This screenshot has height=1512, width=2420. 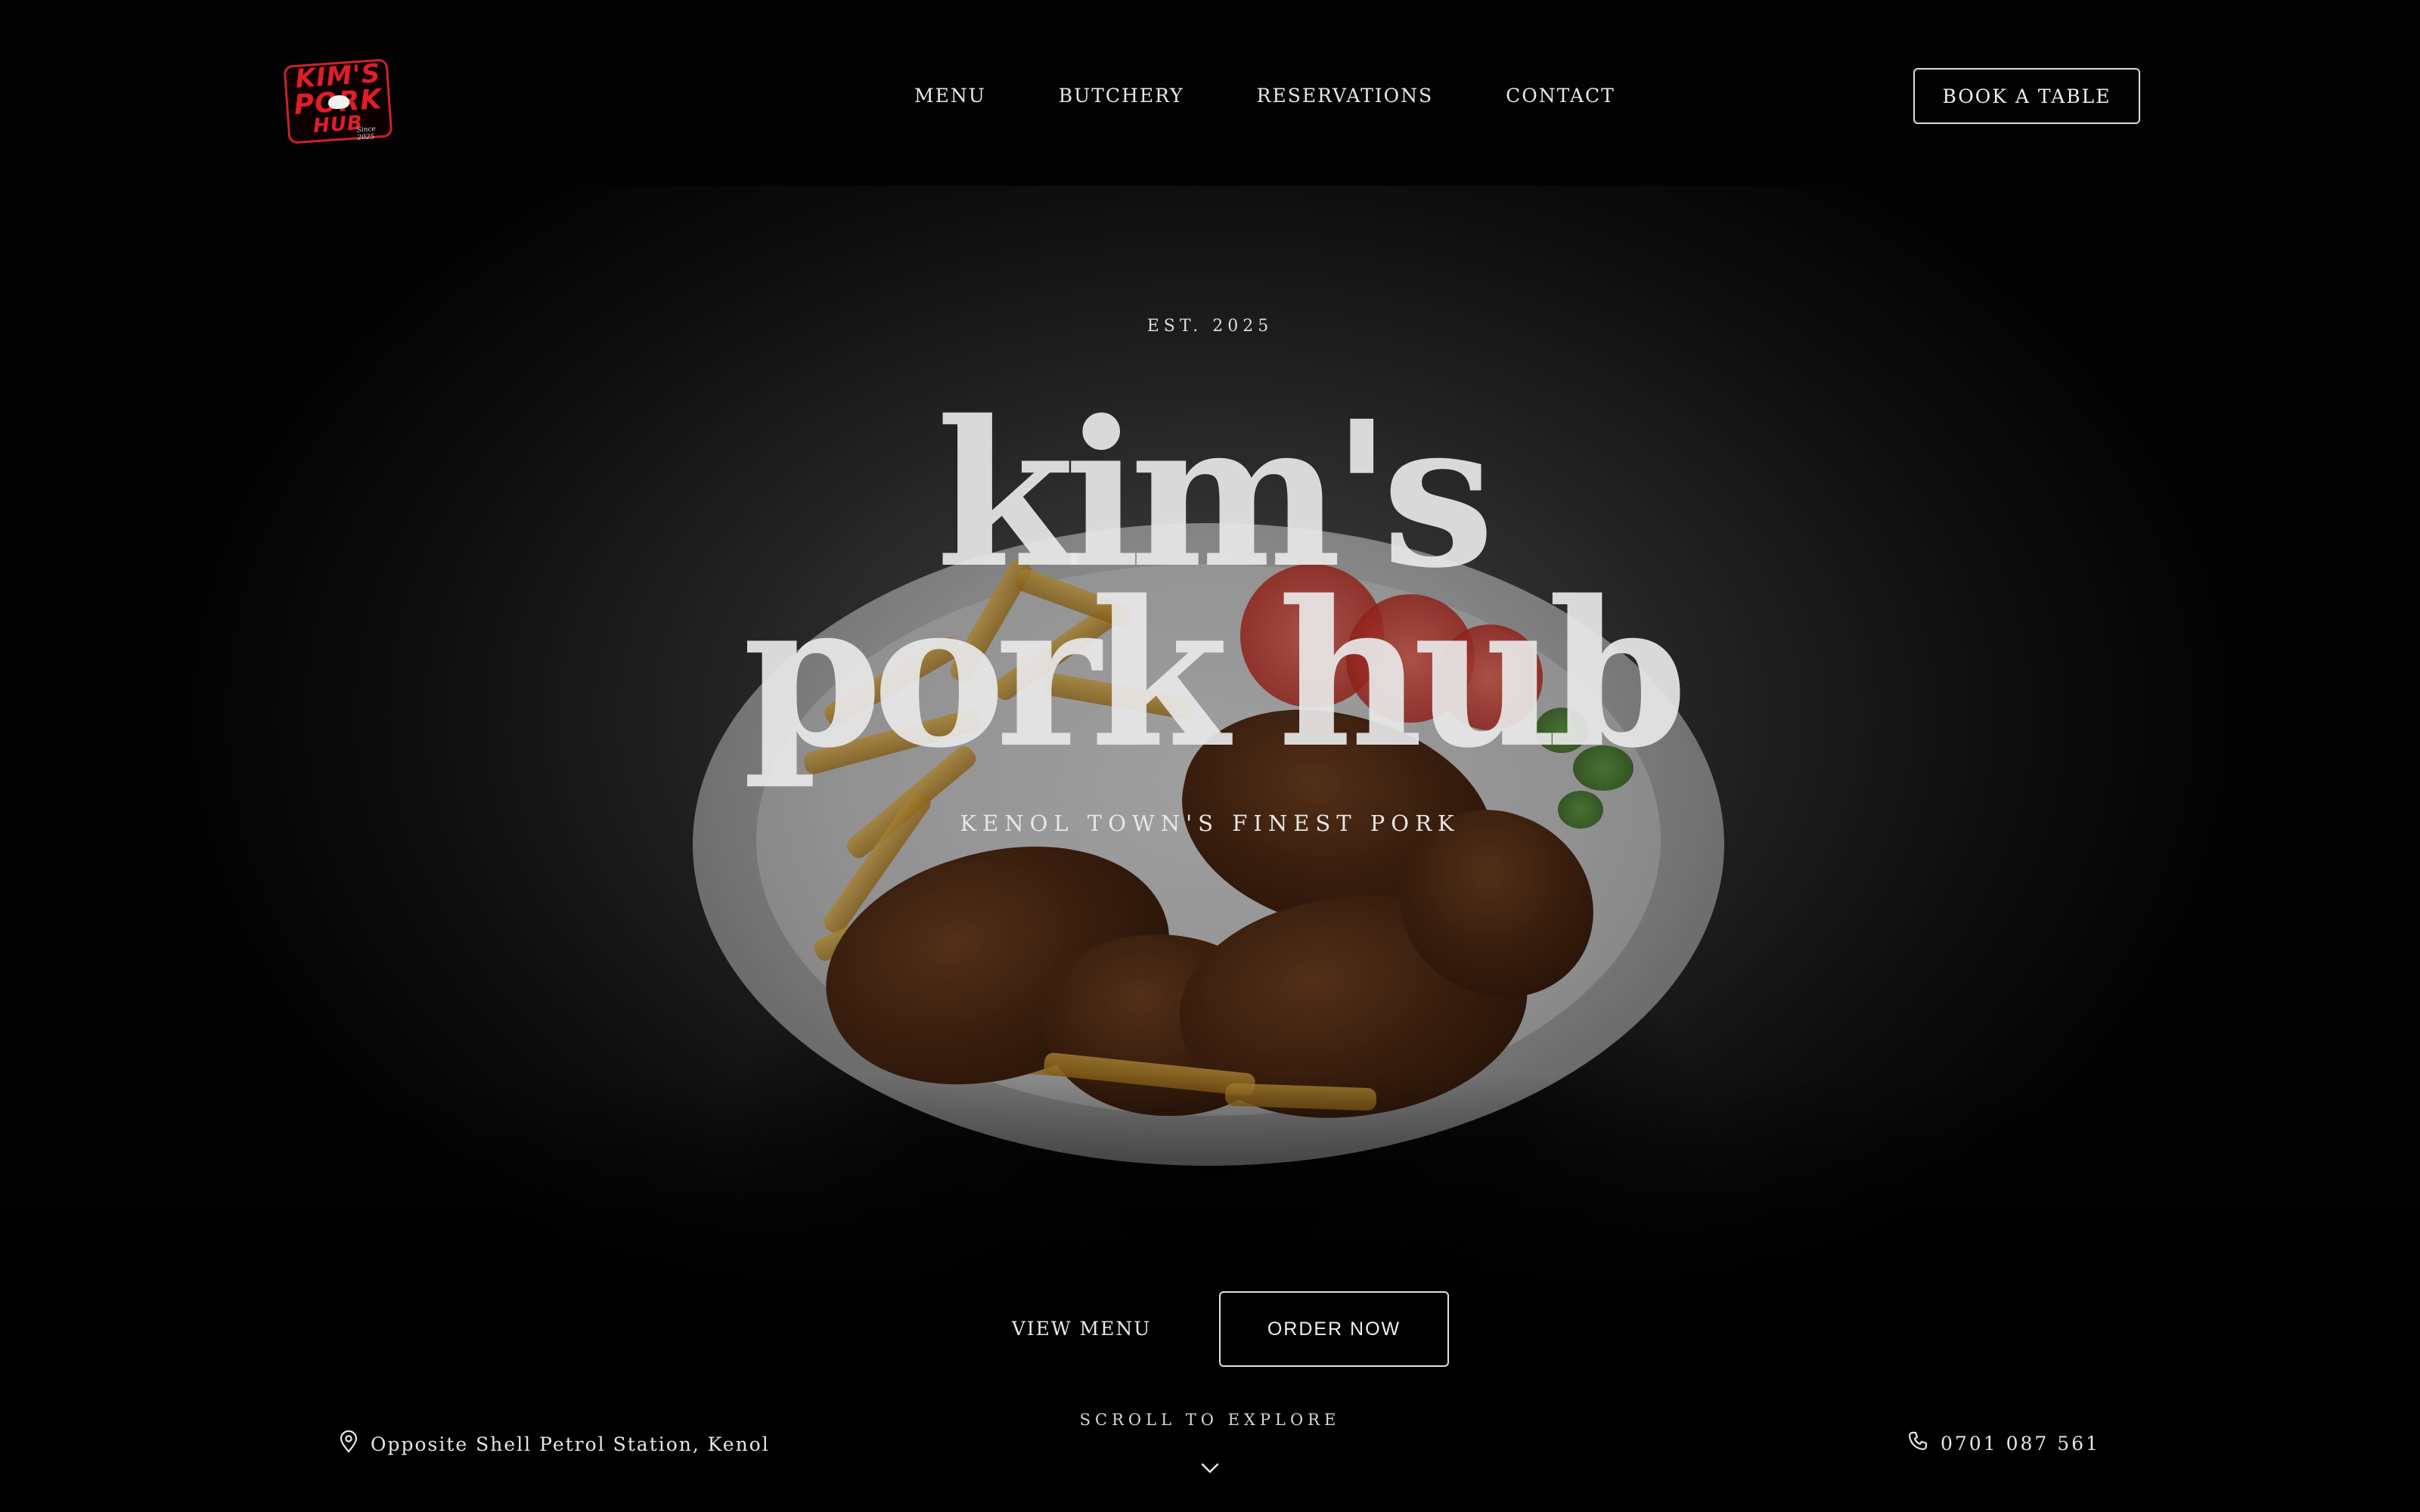 What do you see at coordinates (1215, 674) in the screenshot?
I see `hero-title-line2: pork hub` at bounding box center [1215, 674].